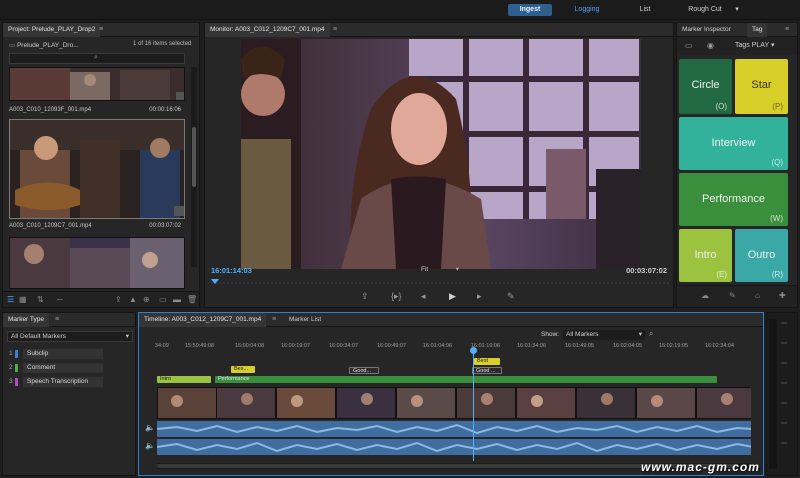  I want to click on import-icon: ▲, so click(133, 299).